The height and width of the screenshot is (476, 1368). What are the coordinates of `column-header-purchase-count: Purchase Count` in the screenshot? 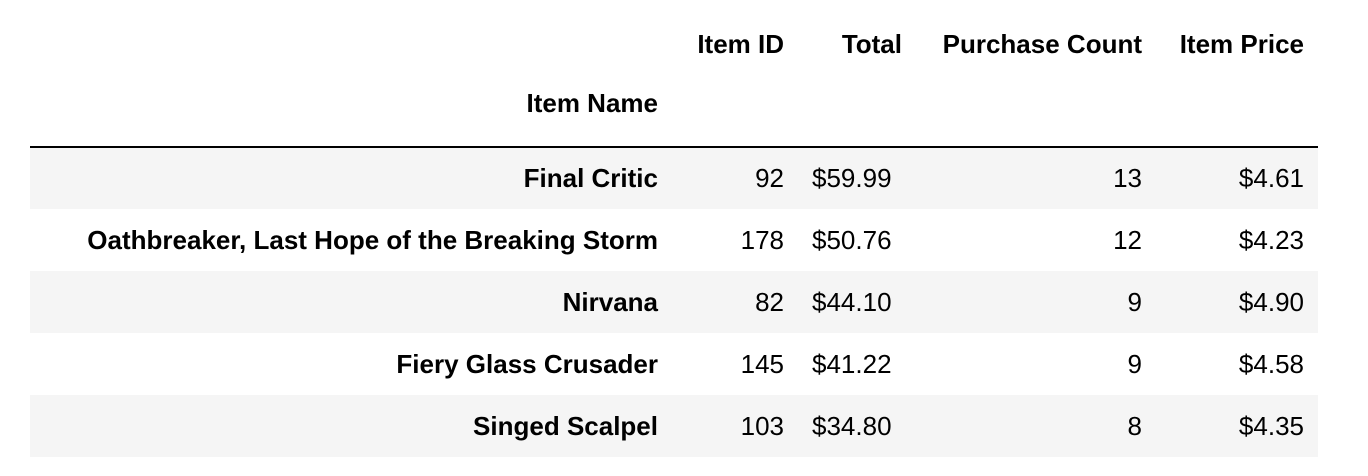 It's located at (1042, 43).